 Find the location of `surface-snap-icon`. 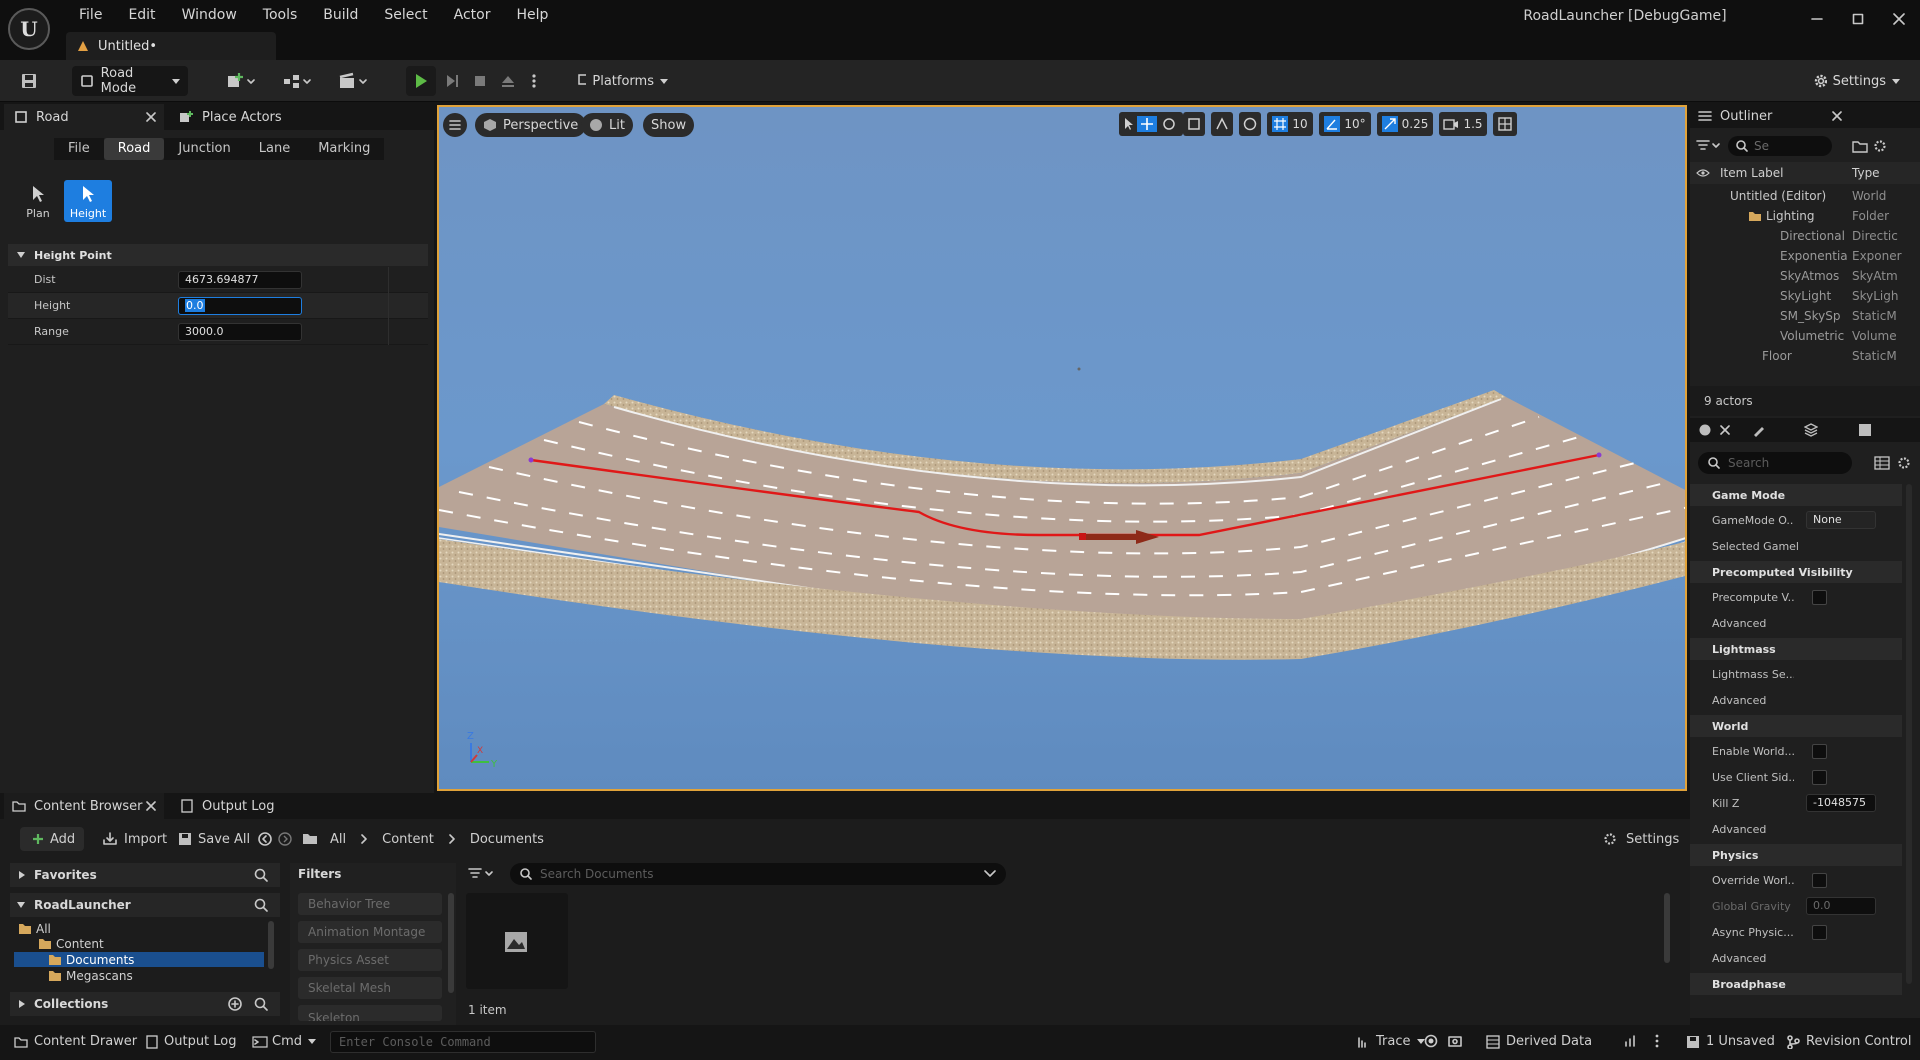

surface-snap-icon is located at coordinates (1222, 124).